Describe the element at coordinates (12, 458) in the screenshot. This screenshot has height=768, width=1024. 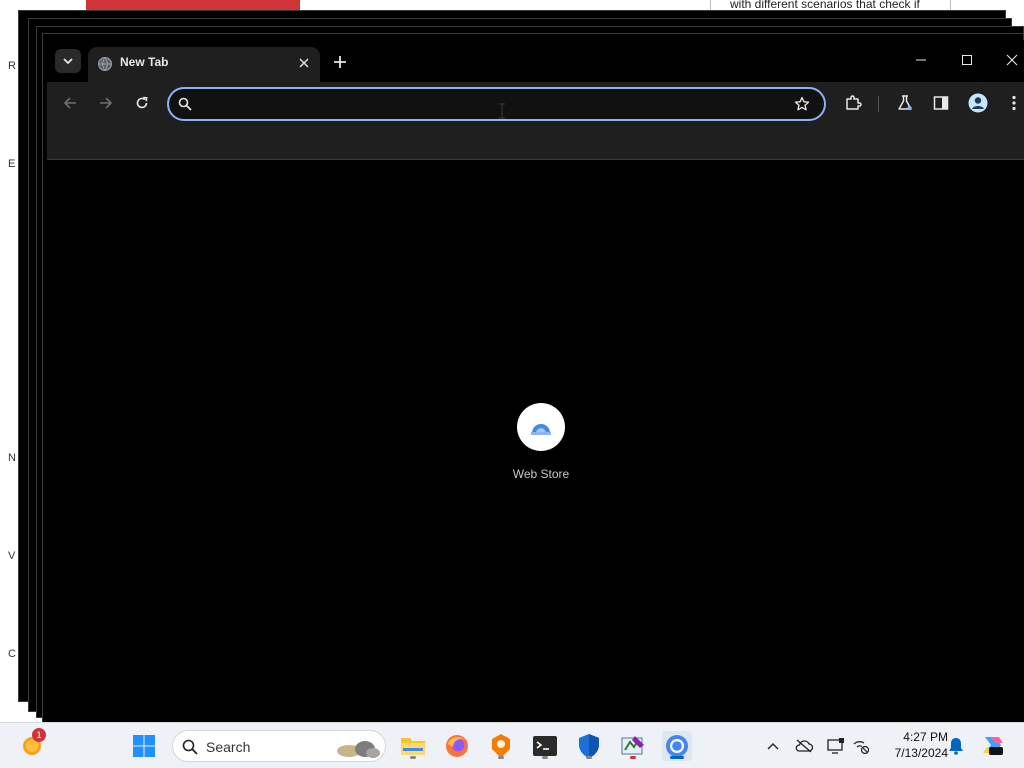
I see `glyph: N` at that location.